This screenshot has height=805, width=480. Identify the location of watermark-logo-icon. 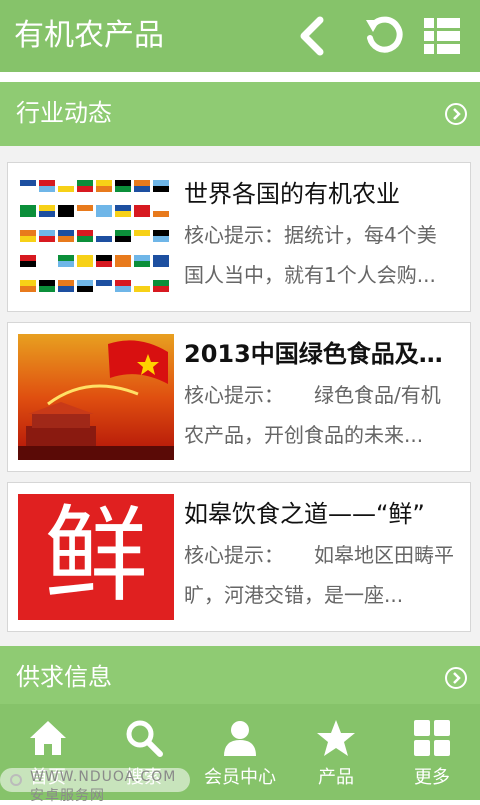
(16, 780).